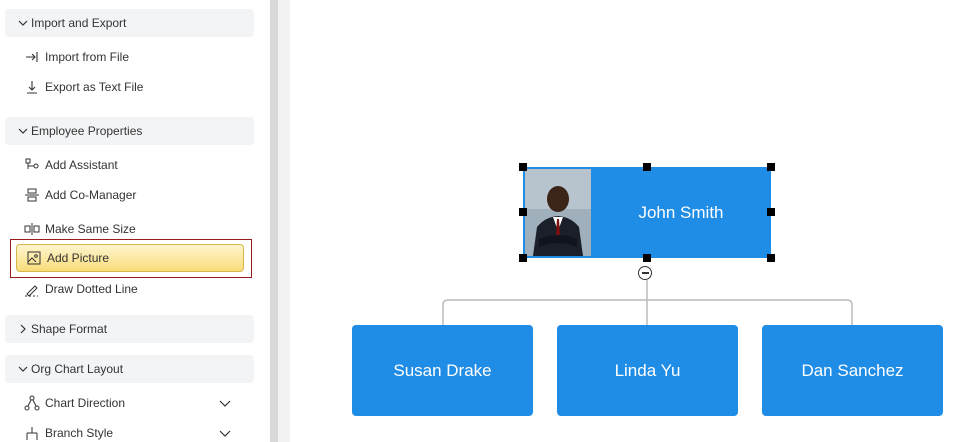 Image resolution: width=967 pixels, height=442 pixels. What do you see at coordinates (134, 403) in the screenshot?
I see `chart-direction-item: Chart Direction` at bounding box center [134, 403].